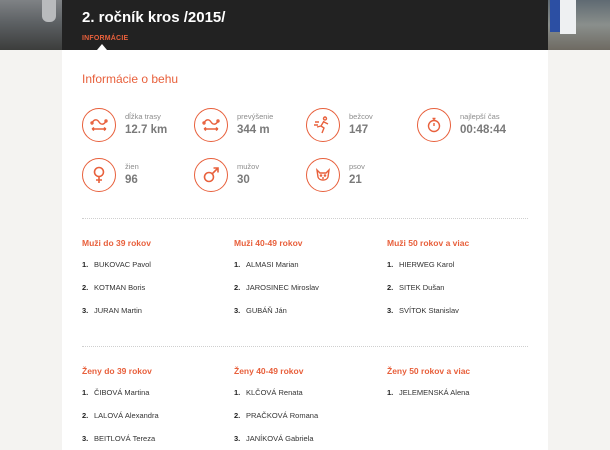 This screenshot has width=610, height=450. What do you see at coordinates (480, 116) in the screenshot?
I see `stat-label: najlepší čas` at bounding box center [480, 116].